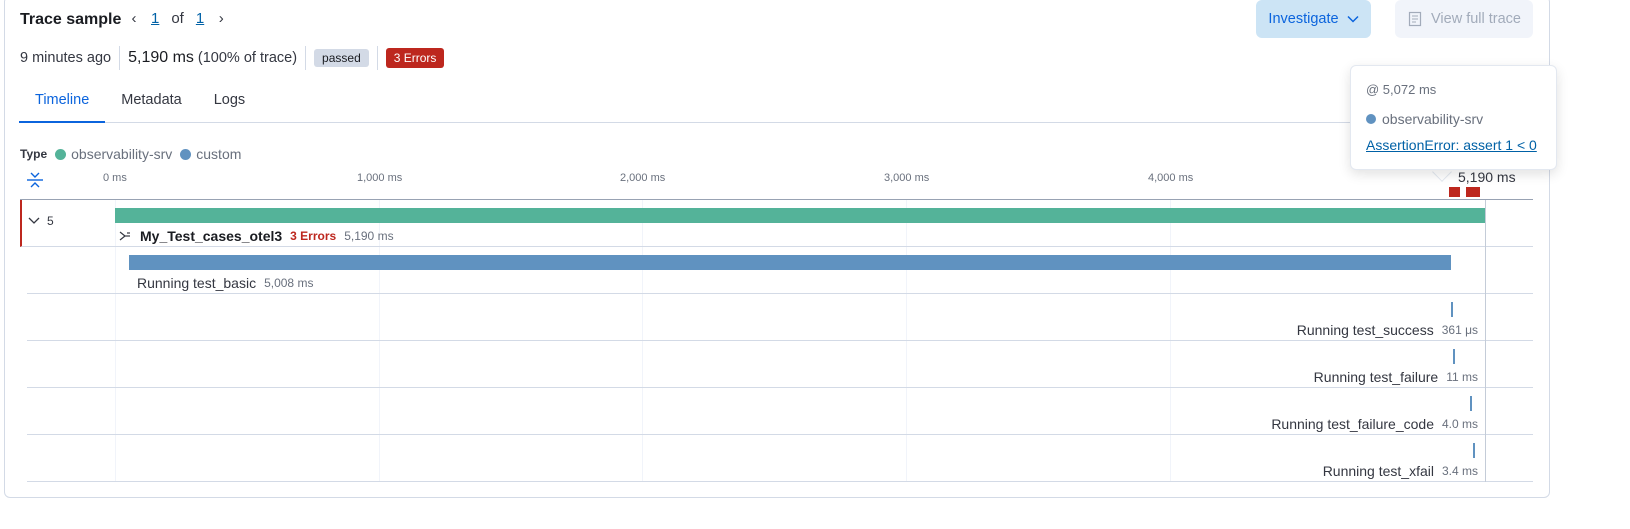  What do you see at coordinates (1476, 19) in the screenshot?
I see `view-full-trace-label: View full trace` at bounding box center [1476, 19].